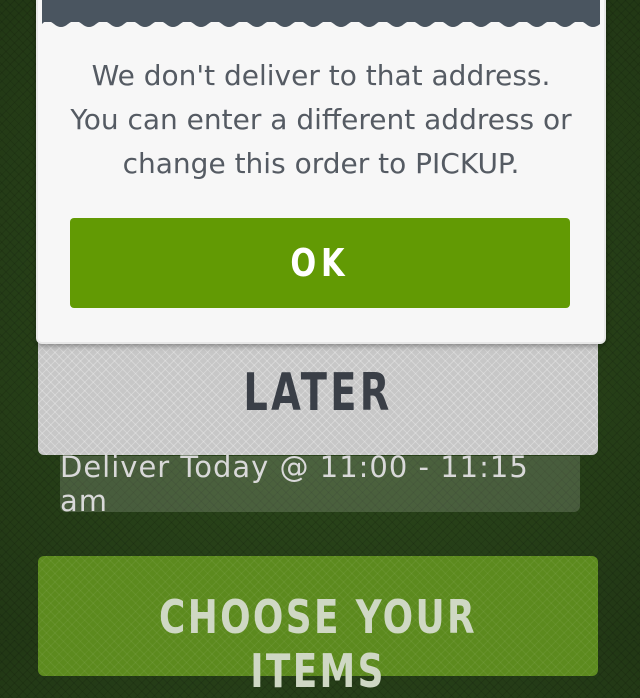 The height and width of the screenshot is (698, 640). I want to click on delivery-schedule-text: Deliver Today @ 11:00 - 11:15 am, so click(294, 484).